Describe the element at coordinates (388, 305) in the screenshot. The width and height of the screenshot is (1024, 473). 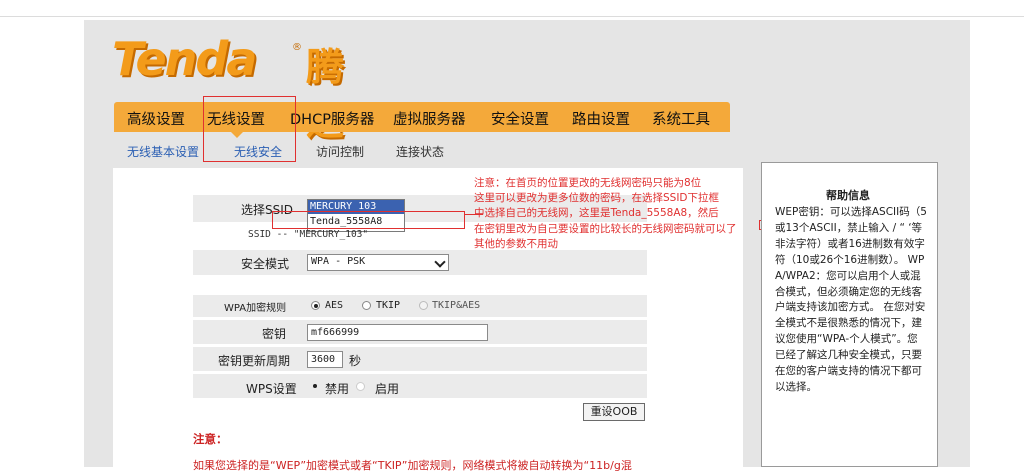
I see `radio-tkip-label: TKIP` at that location.